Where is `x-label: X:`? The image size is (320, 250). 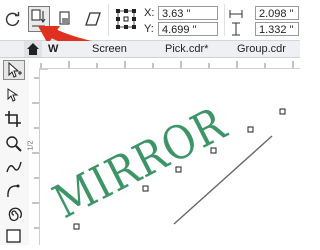
x-label: X: is located at coordinates (149, 13).